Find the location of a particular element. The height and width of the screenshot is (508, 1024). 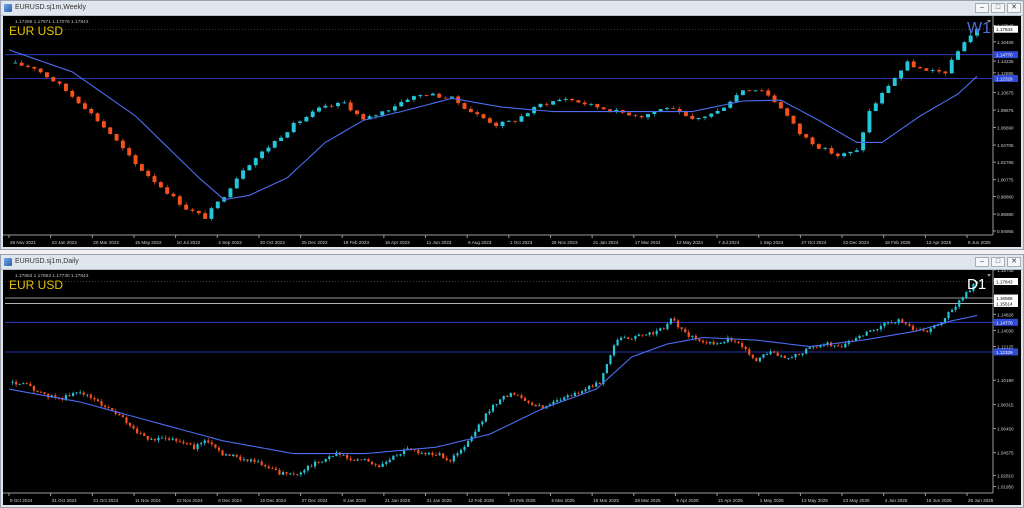

date-tick-label: 1 Sep 2024 is located at coordinates (772, 242).